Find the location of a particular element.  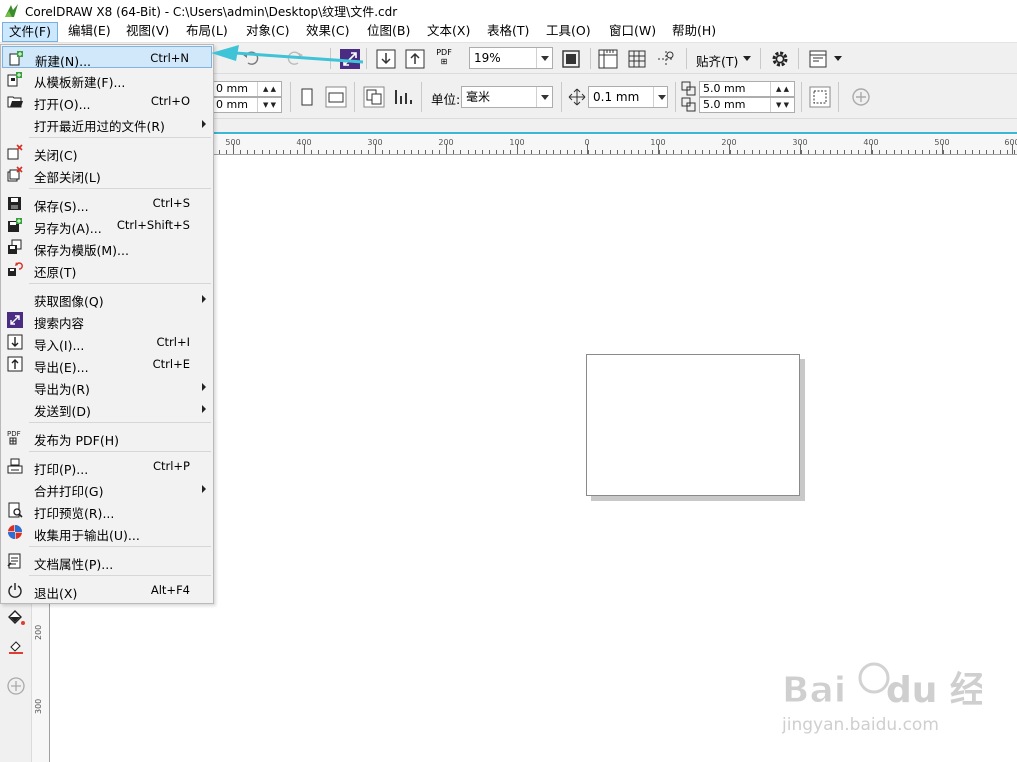

show-grid-icon is located at coordinates (637, 59).